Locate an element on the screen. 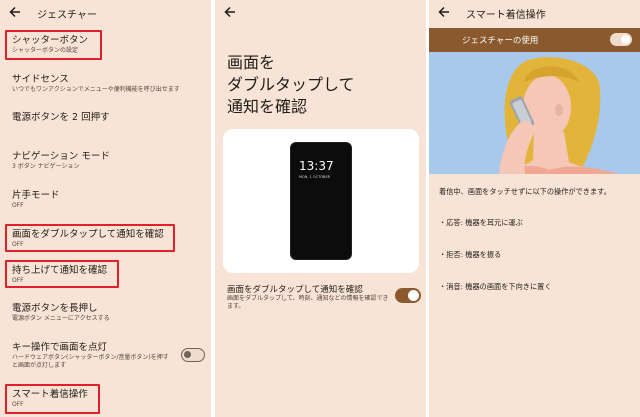 The height and width of the screenshot is (417, 640). person-on-phone-illustration is located at coordinates (534, 113).